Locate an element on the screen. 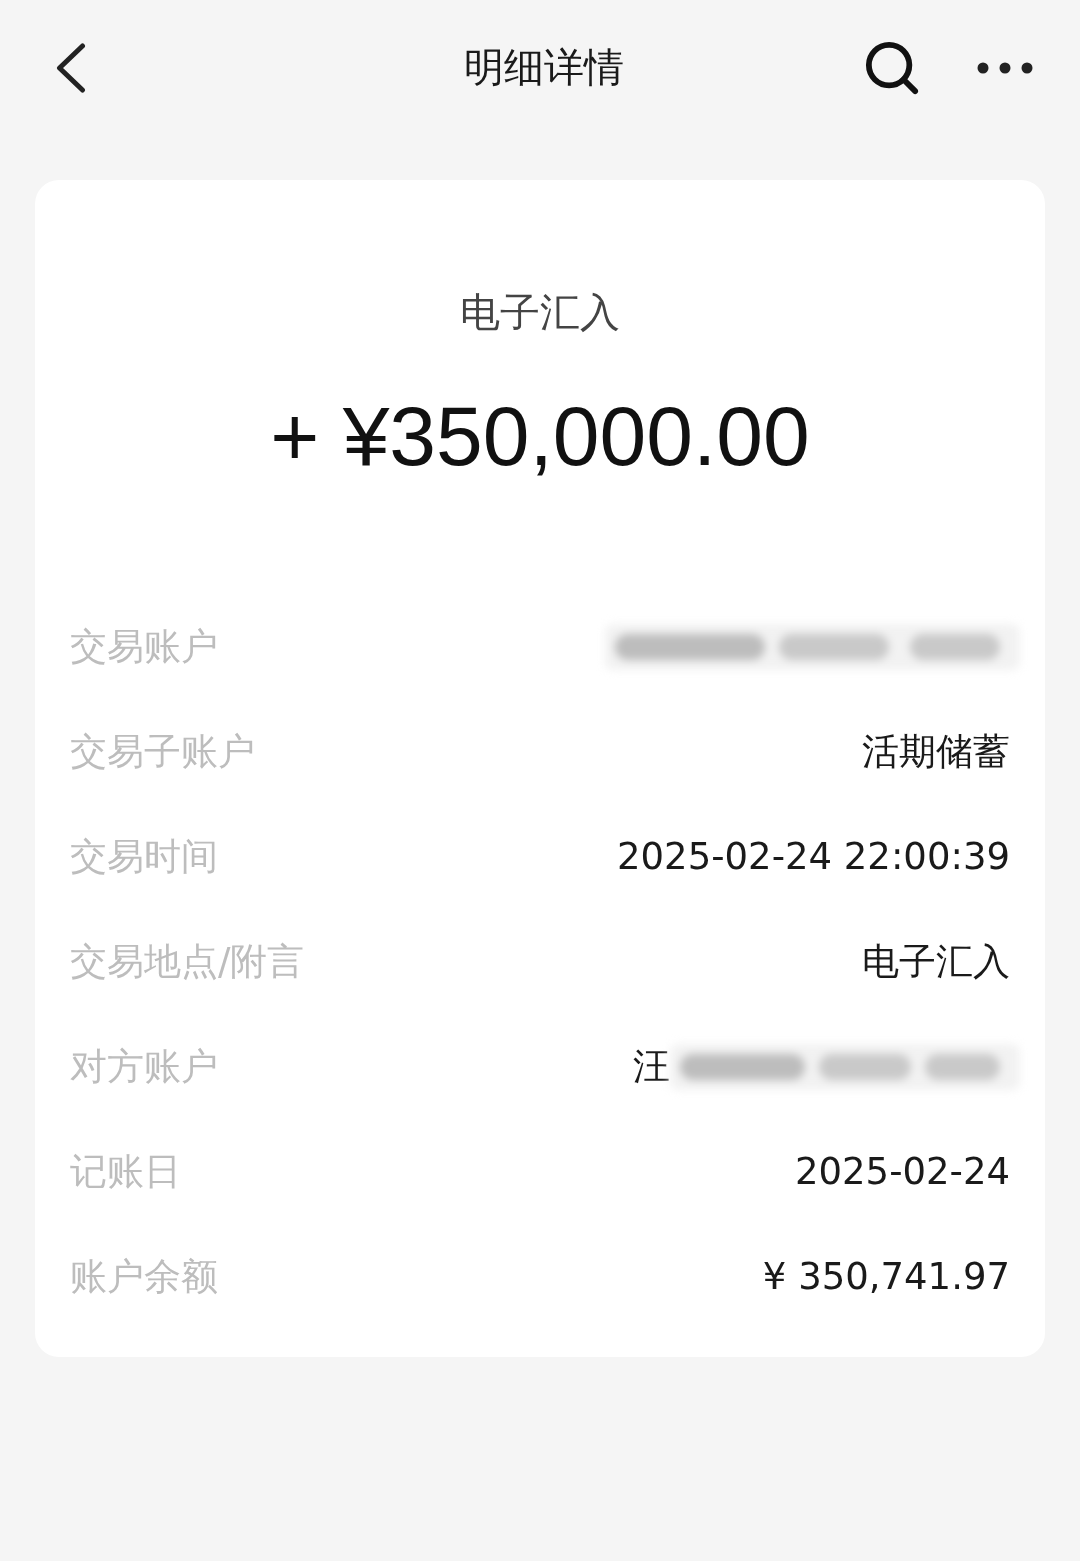 This screenshot has width=1080, height=1561. detail-value: 2025-02-24 22:00:39 is located at coordinates (813, 856).